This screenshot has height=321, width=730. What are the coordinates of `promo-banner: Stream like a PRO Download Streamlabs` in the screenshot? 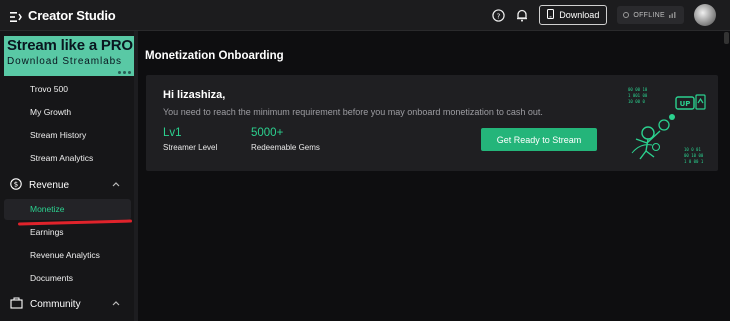 It's located at (69, 56).